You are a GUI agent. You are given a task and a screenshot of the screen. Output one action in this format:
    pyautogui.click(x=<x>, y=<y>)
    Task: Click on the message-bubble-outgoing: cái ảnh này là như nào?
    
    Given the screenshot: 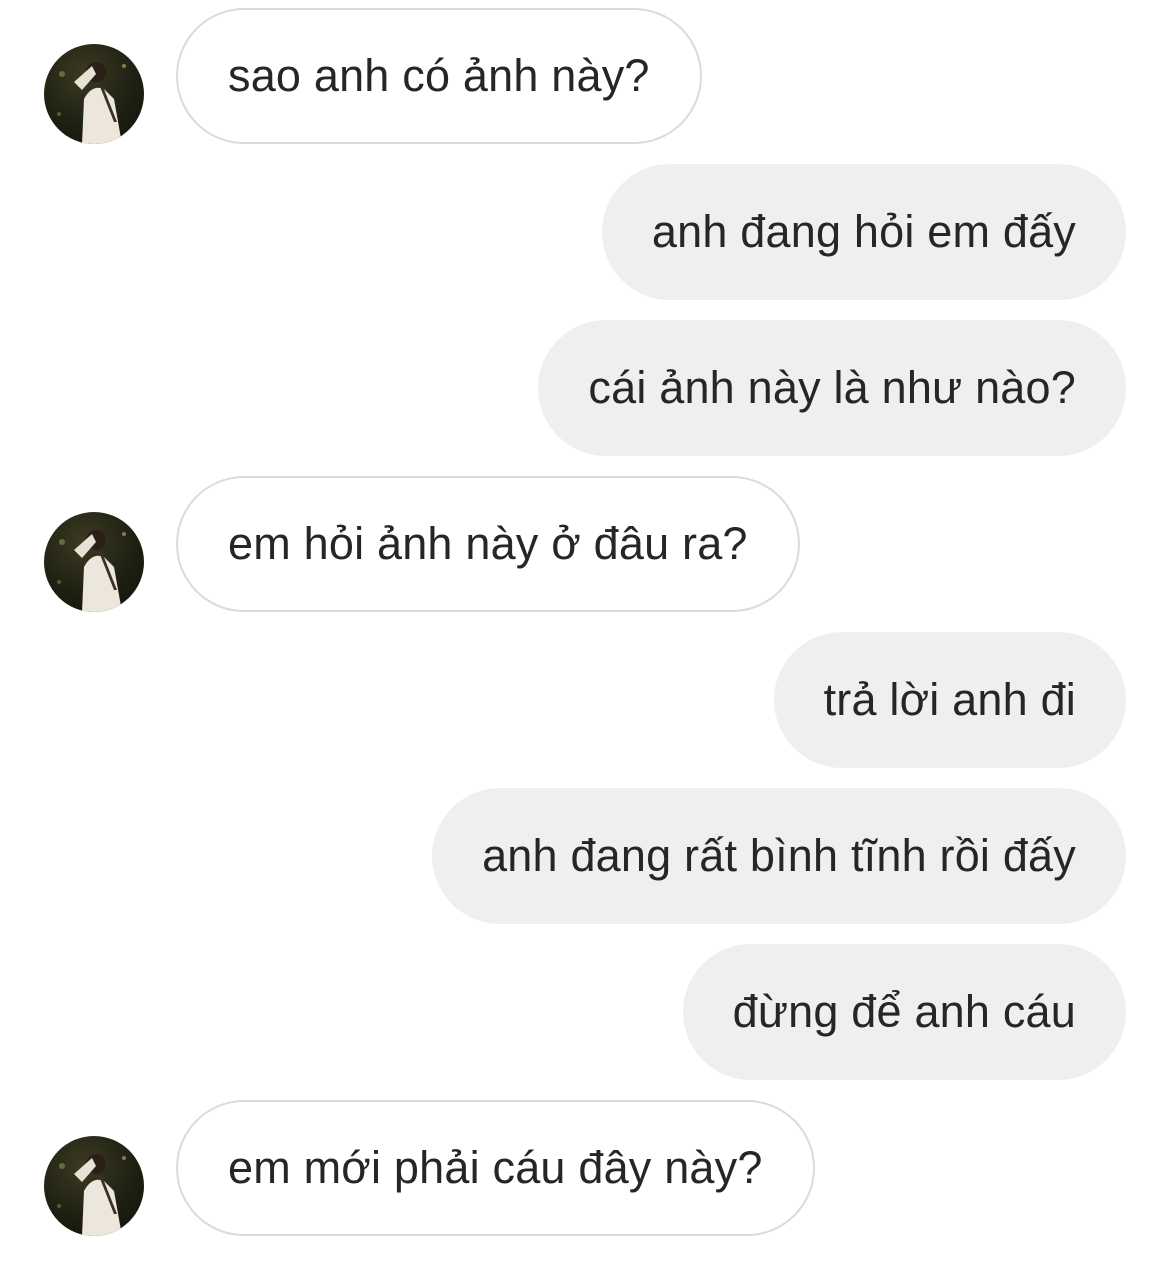 What is the action you would take?
    pyautogui.click(x=832, y=388)
    